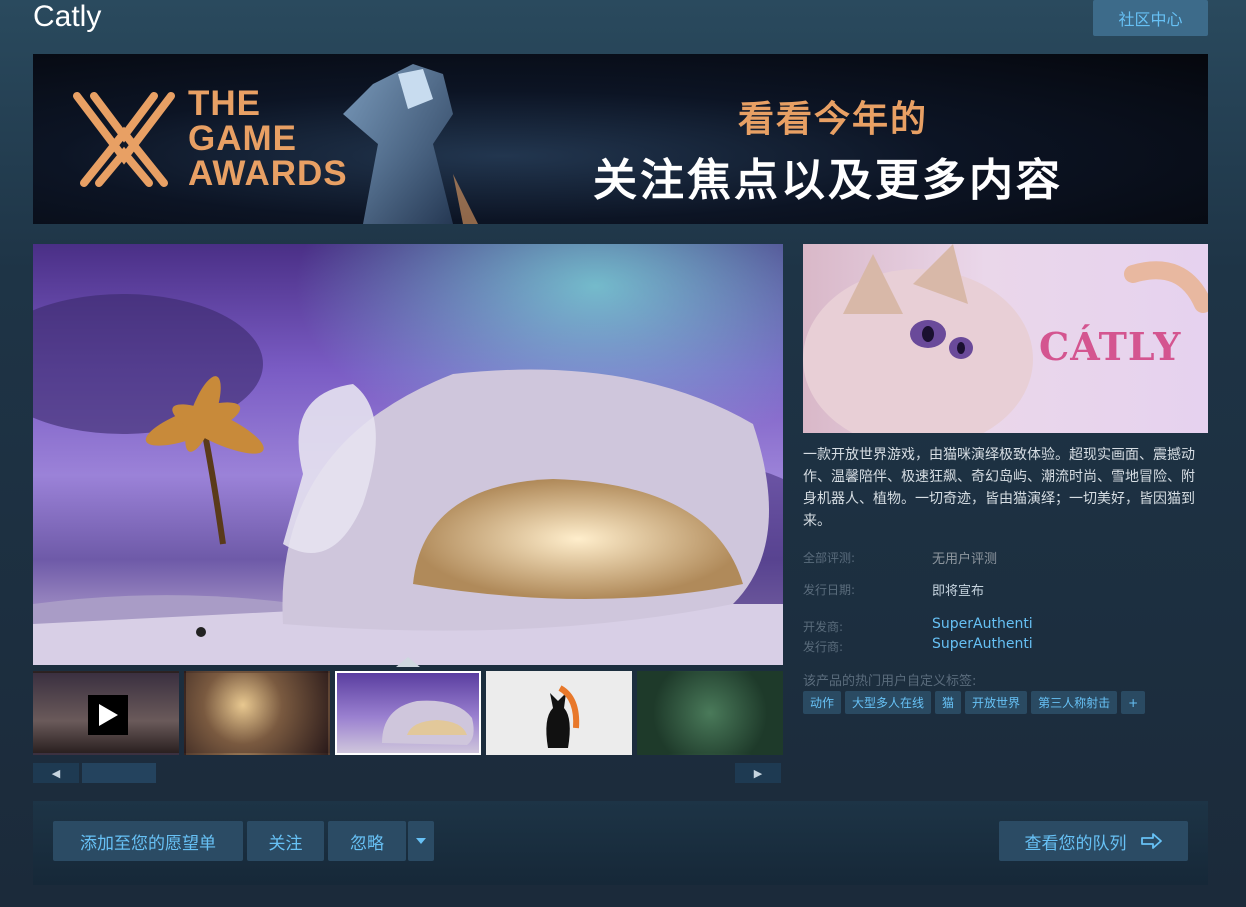 Image resolution: width=1246 pixels, height=907 pixels. What do you see at coordinates (428, 722) in the screenshot?
I see `thumbnail-house-image` at bounding box center [428, 722].